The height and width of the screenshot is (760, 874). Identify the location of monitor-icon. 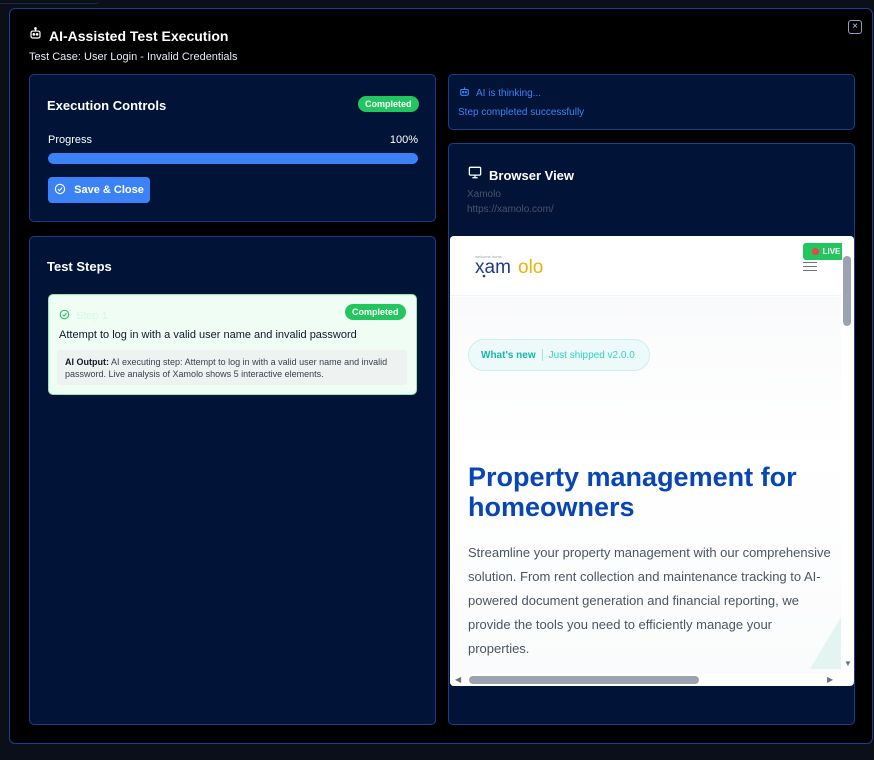
(475, 175).